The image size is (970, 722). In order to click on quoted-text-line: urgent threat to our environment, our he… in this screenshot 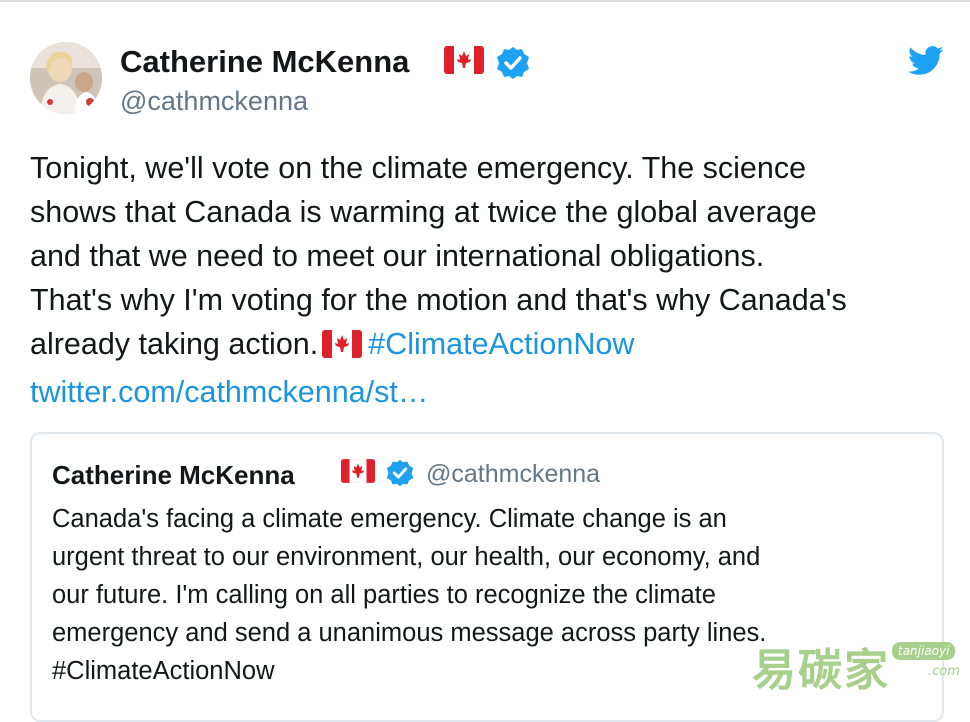, I will do `click(406, 557)`.